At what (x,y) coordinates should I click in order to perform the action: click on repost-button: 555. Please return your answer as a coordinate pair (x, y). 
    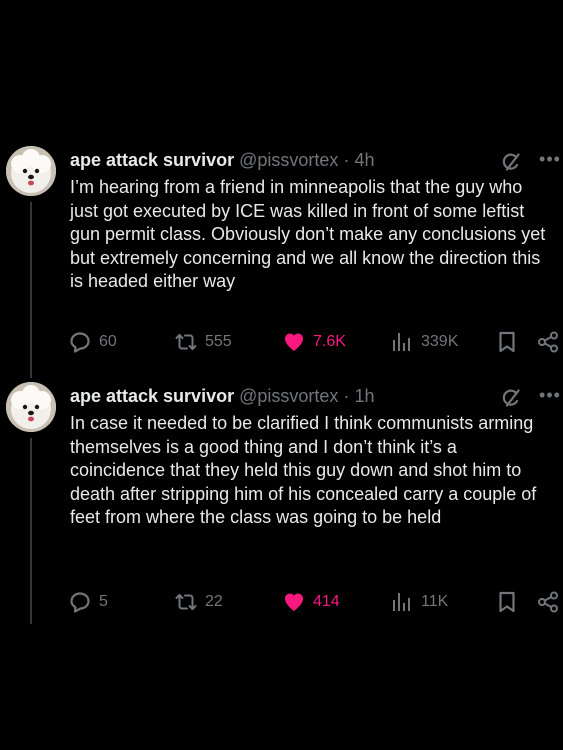
    Looking at the image, I should click on (203, 342).